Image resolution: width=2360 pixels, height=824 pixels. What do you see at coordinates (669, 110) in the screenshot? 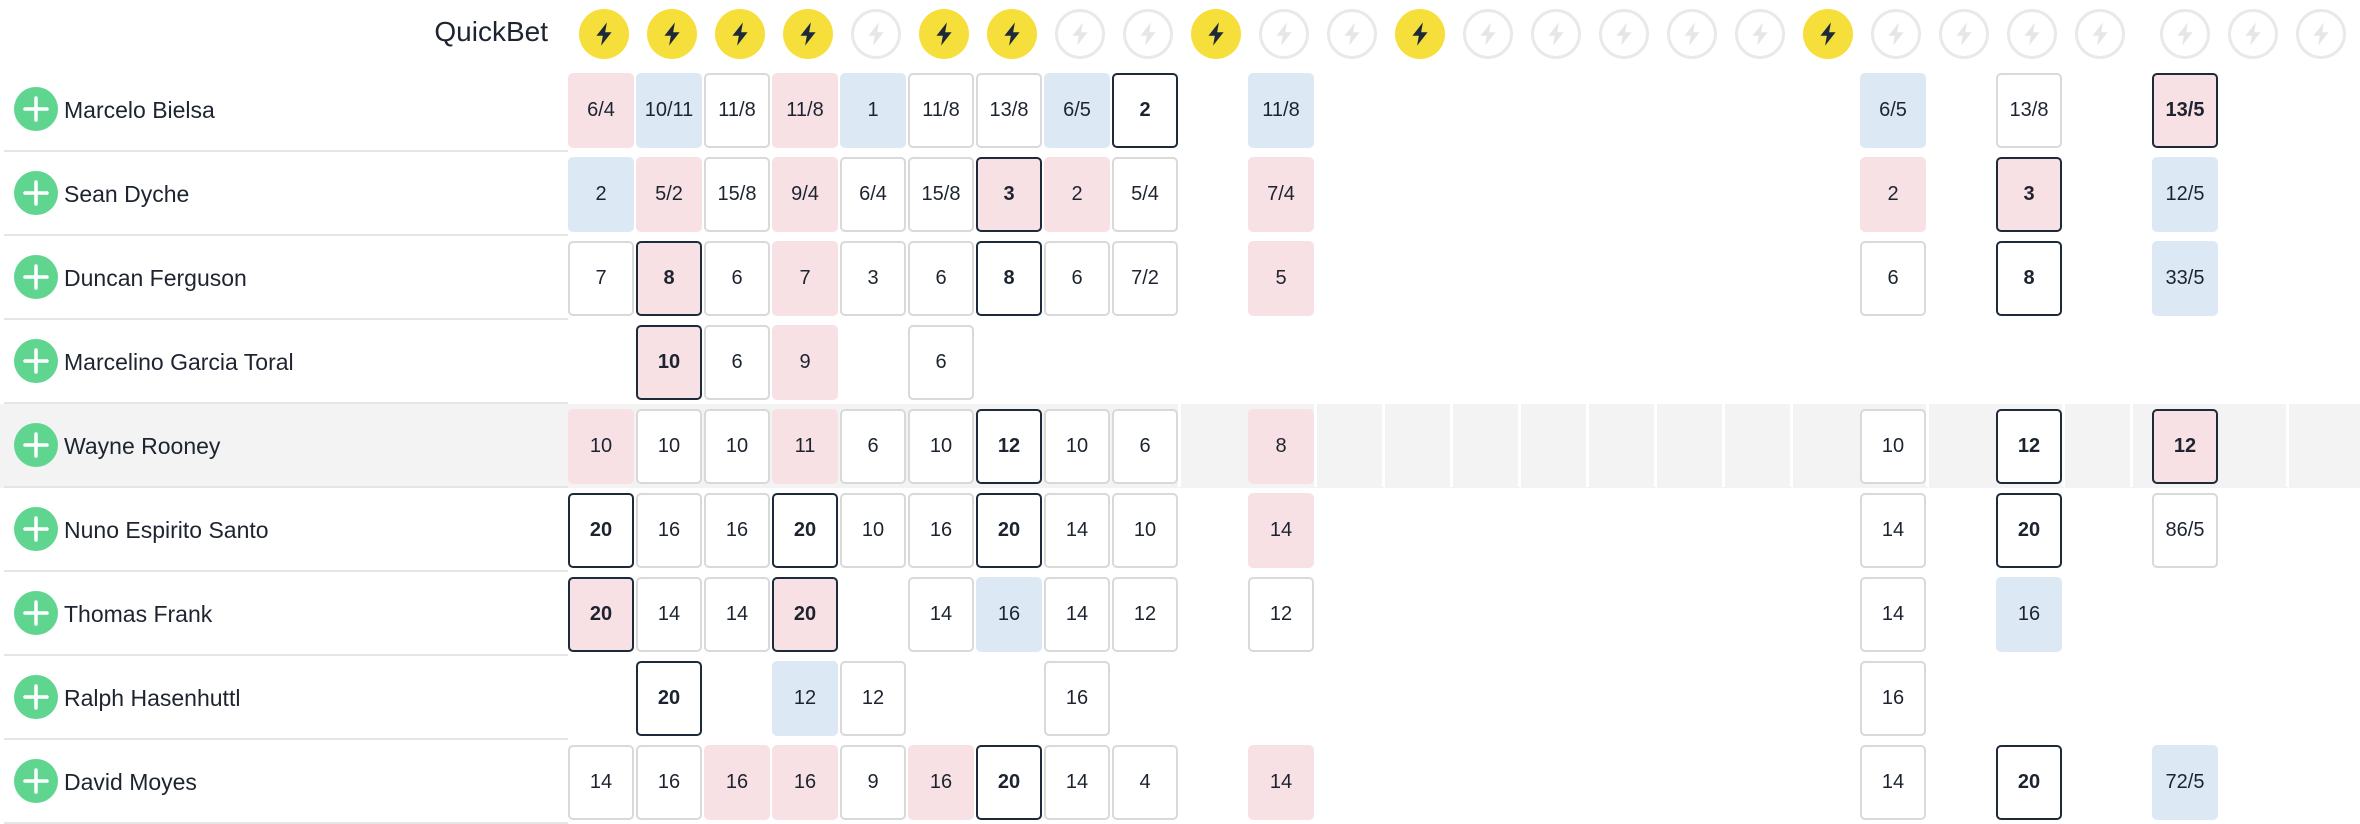
I see `odds-cell: 10/11` at bounding box center [669, 110].